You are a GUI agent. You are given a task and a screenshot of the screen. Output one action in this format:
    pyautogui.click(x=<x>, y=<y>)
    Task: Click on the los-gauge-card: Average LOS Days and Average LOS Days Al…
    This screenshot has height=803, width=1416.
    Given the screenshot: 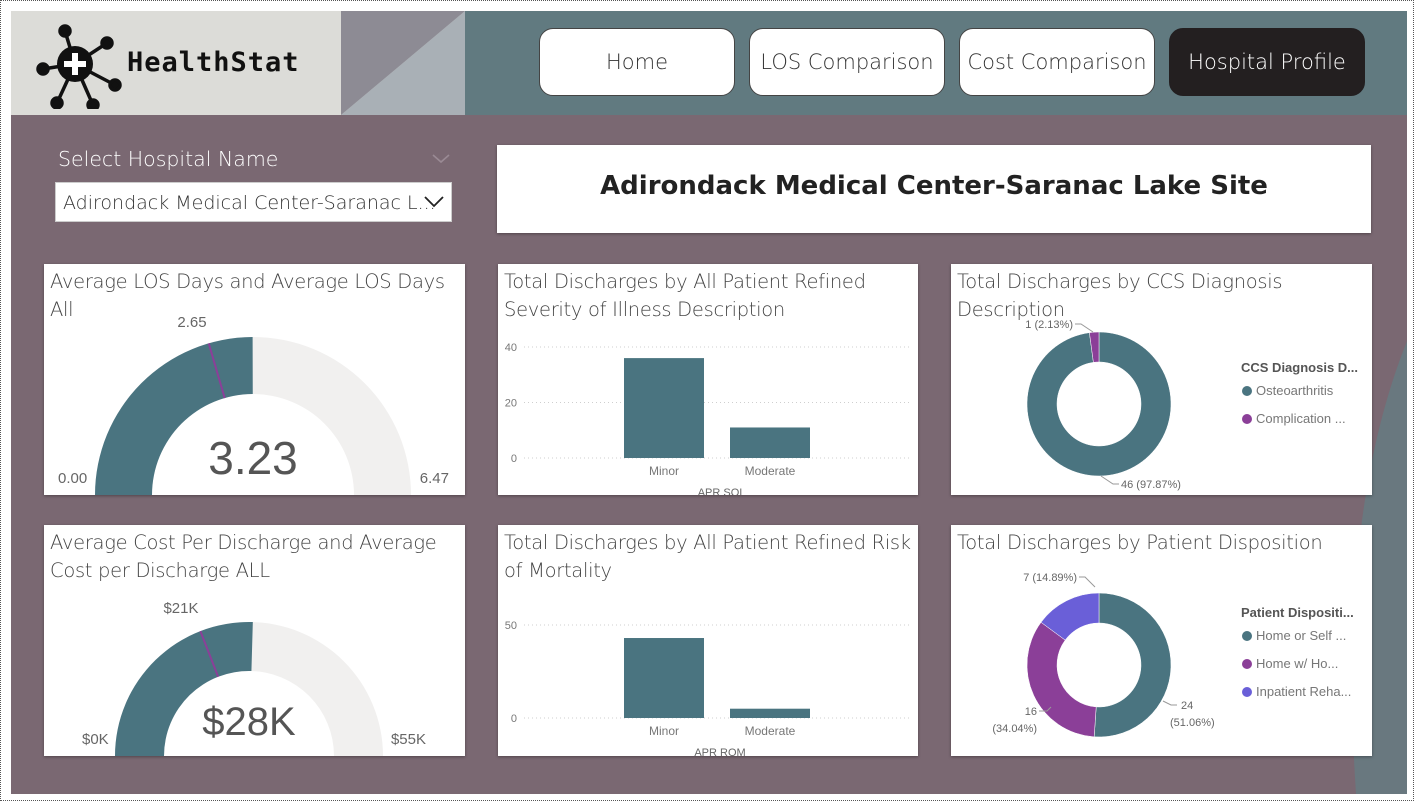 What is the action you would take?
    pyautogui.click(x=254, y=379)
    